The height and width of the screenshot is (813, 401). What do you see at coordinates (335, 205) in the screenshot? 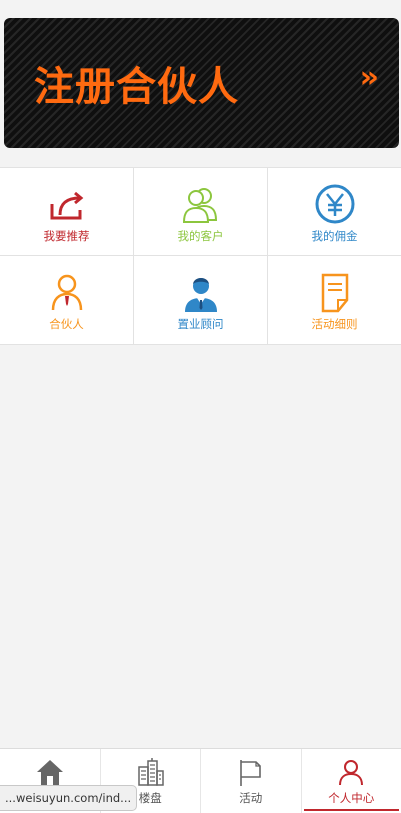
I see `yen-icon` at bounding box center [335, 205].